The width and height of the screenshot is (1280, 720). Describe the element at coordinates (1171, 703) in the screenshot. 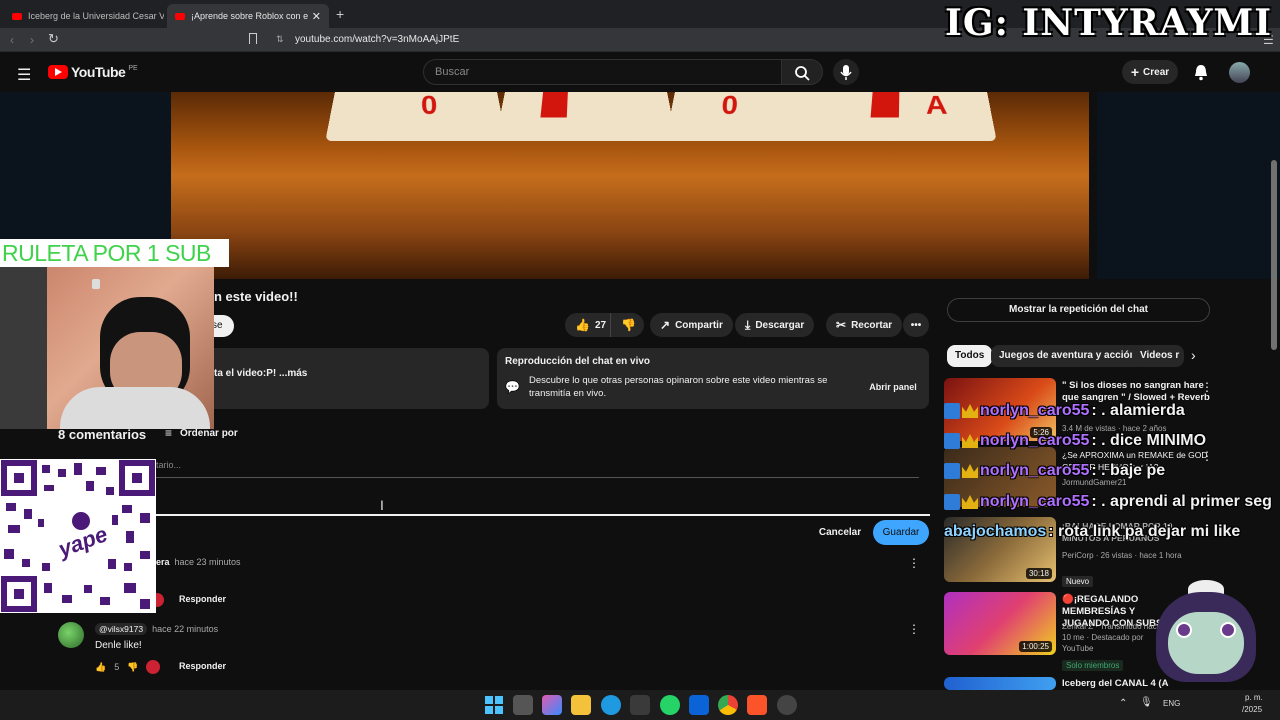

I see `language-indicator: ENG` at that location.